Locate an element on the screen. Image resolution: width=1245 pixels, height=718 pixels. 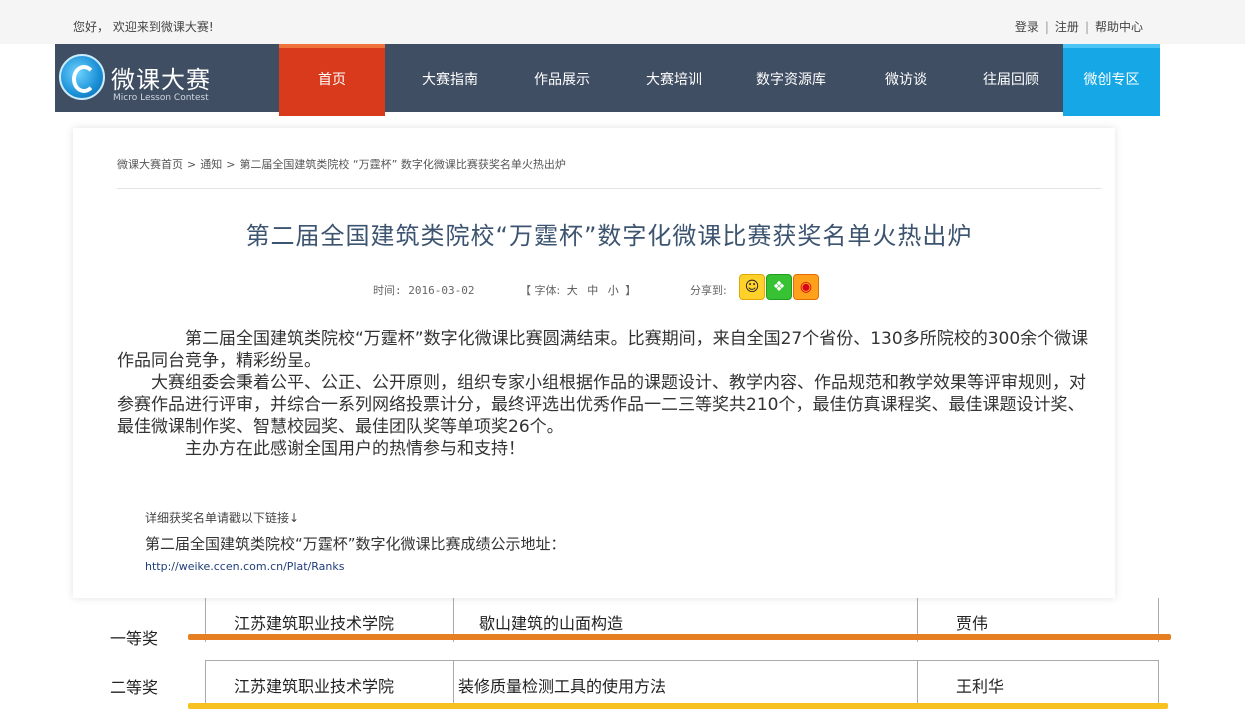
font-large-button: 大 is located at coordinates (572, 290).